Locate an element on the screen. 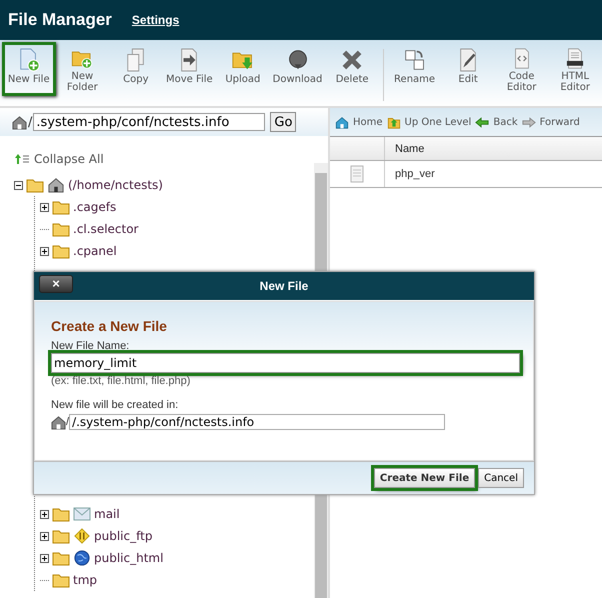  delete-icon is located at coordinates (352, 60).